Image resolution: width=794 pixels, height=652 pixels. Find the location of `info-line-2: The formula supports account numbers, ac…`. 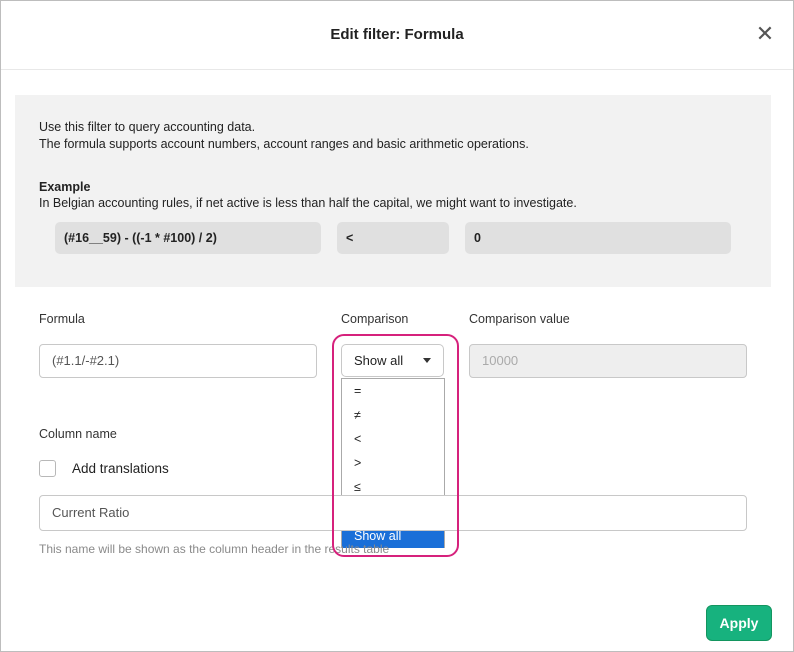

info-line-2: The formula supports account numbers, ac… is located at coordinates (284, 144).